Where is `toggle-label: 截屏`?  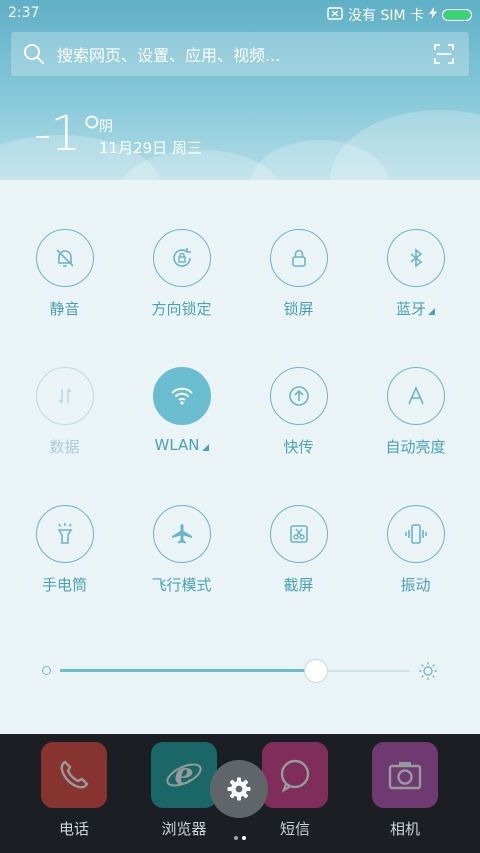 toggle-label: 截屏 is located at coordinates (298, 585).